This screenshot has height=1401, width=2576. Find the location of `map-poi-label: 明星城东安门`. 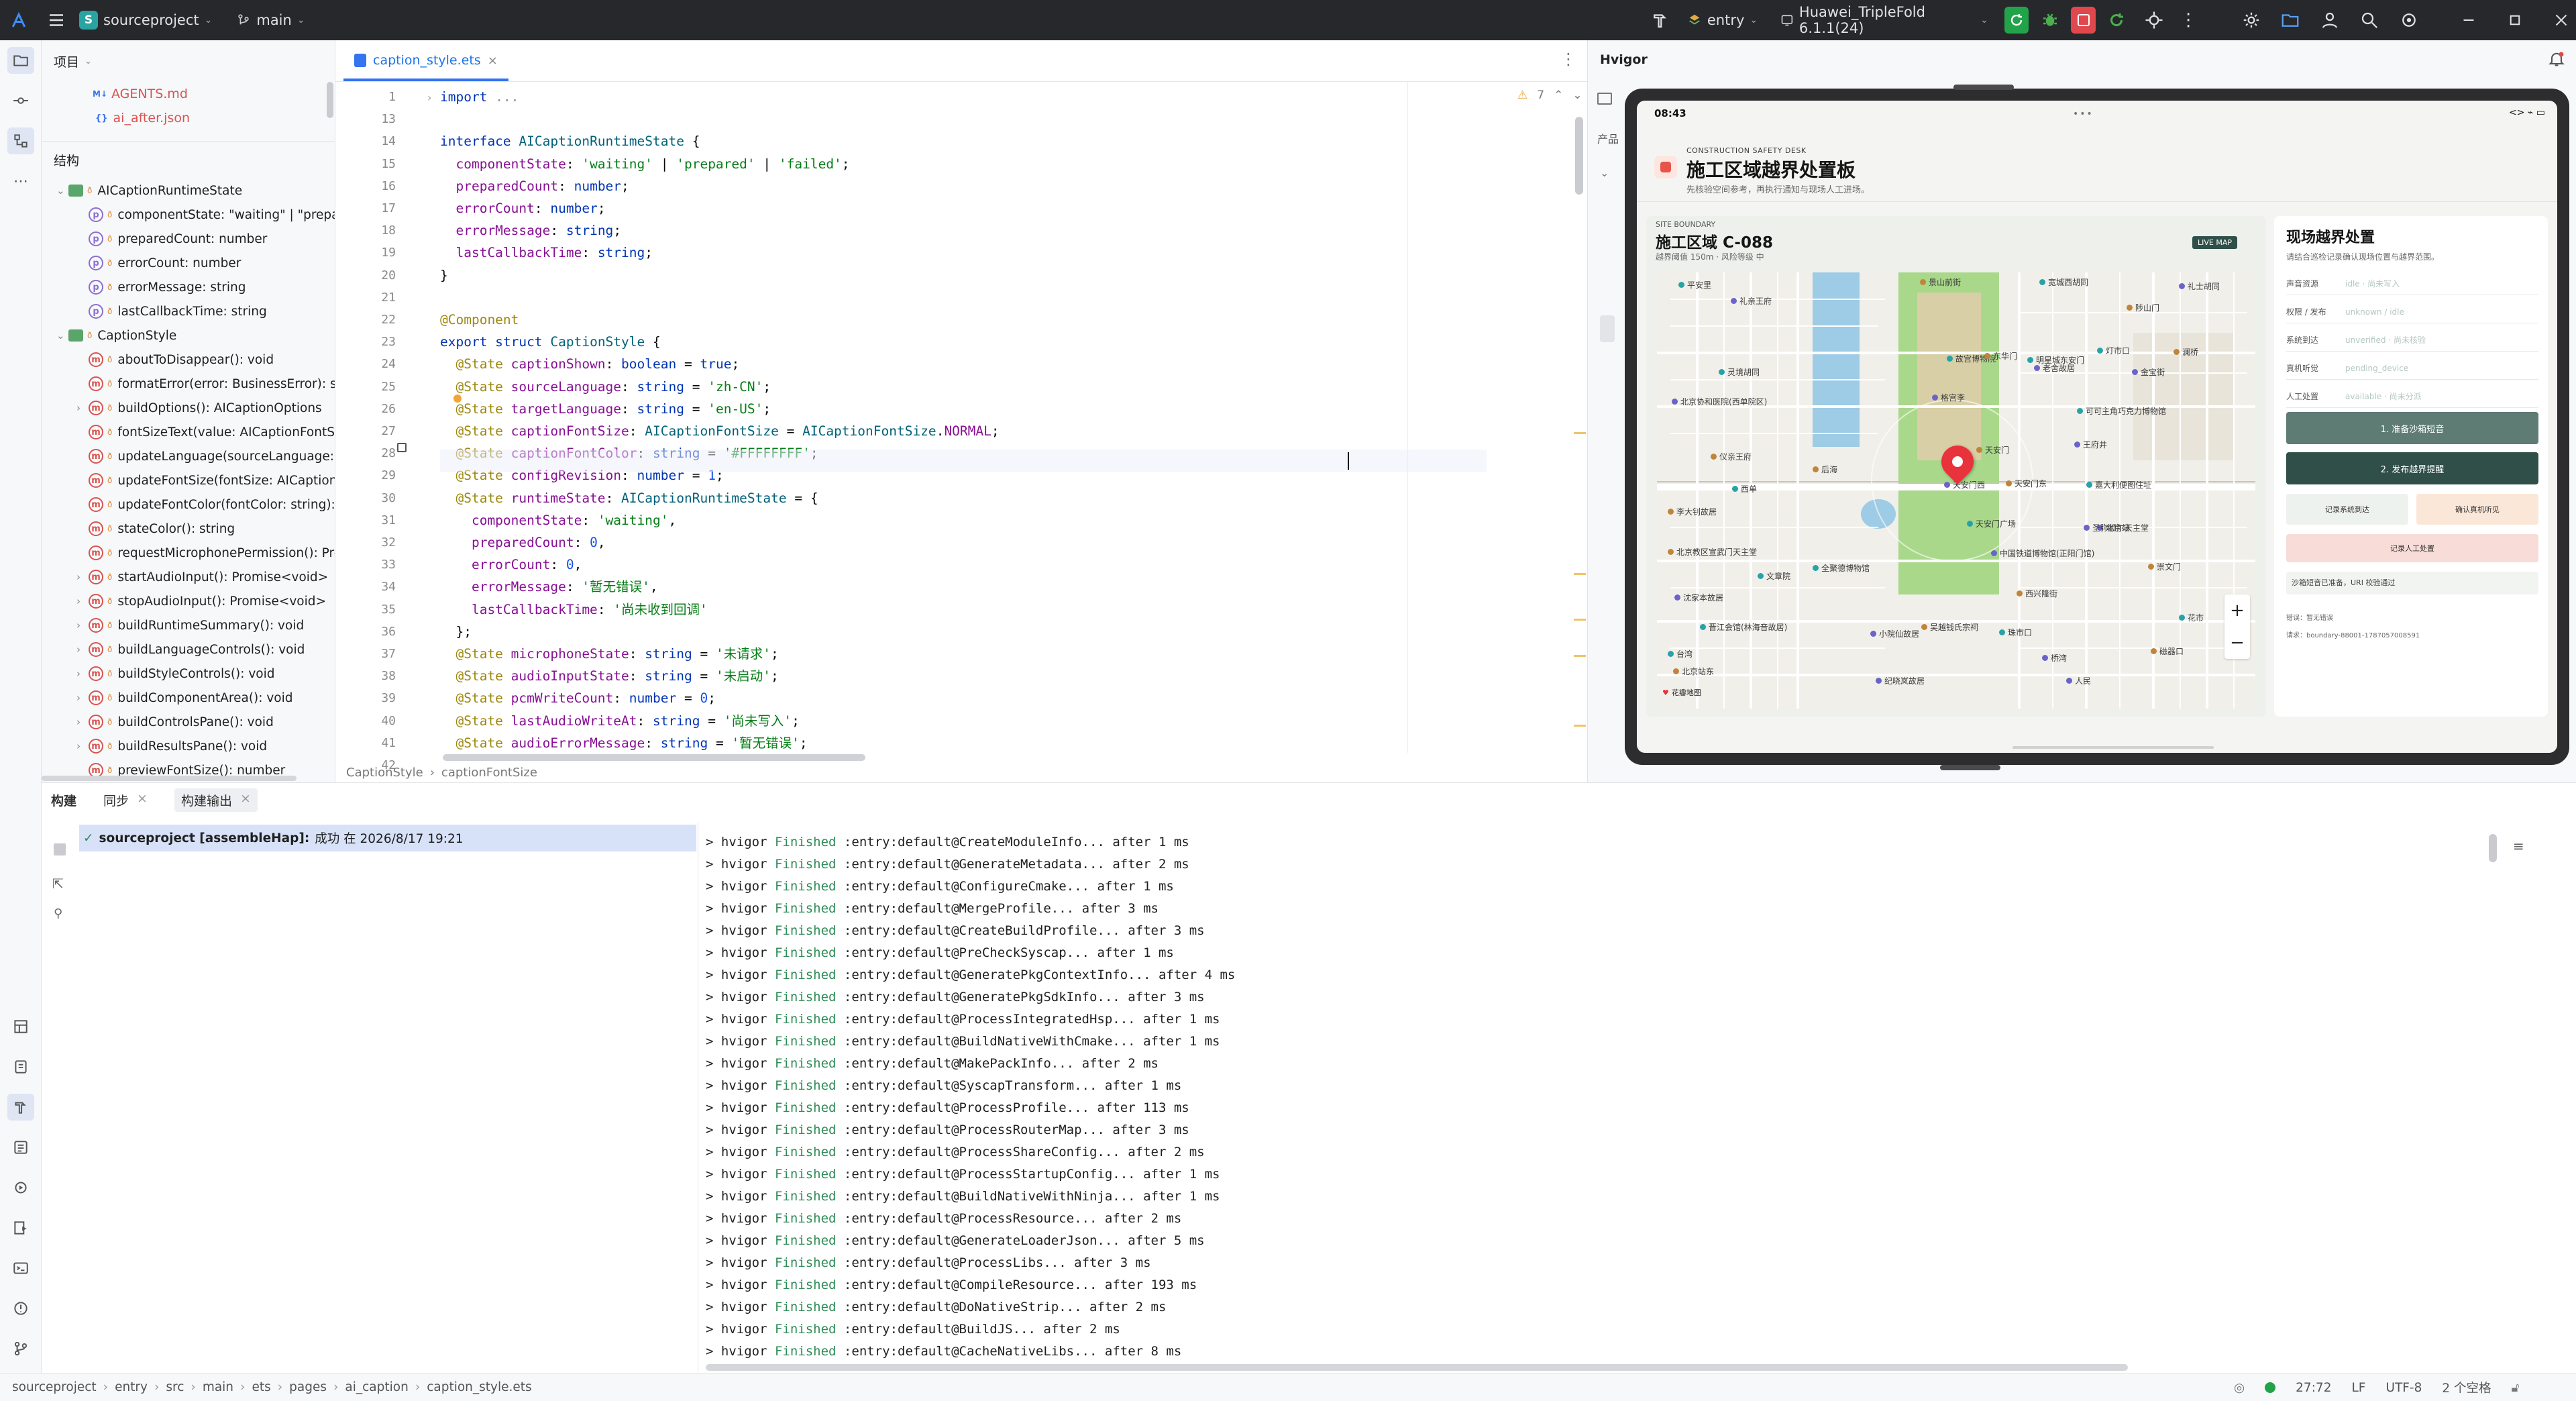

map-poi-label: 明星城东安门 is located at coordinates (2055, 360).